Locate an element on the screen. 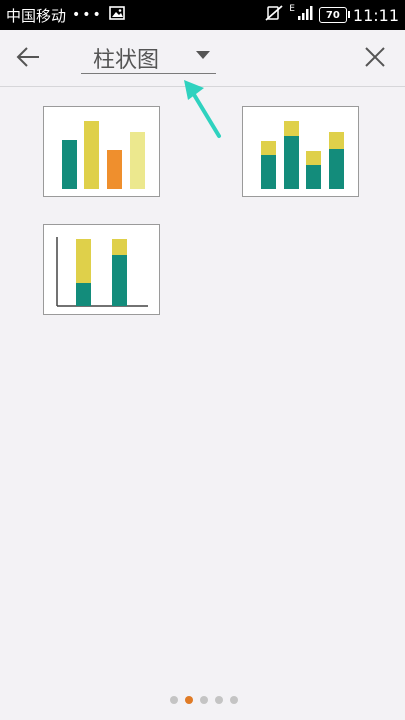  caret-down-icon is located at coordinates (203, 55).